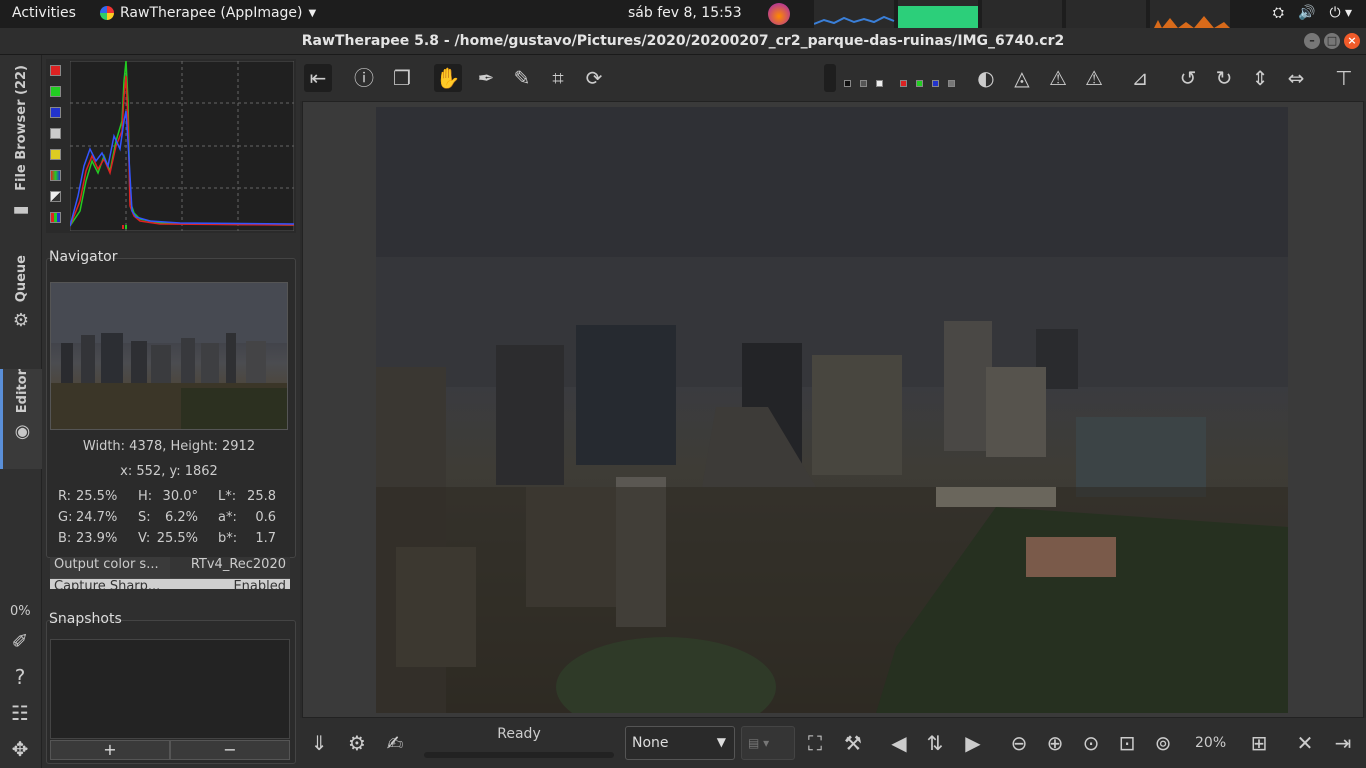 The width and height of the screenshot is (1366, 768). What do you see at coordinates (97, 538) in the screenshot?
I see `b-value: 23.9%` at bounding box center [97, 538].